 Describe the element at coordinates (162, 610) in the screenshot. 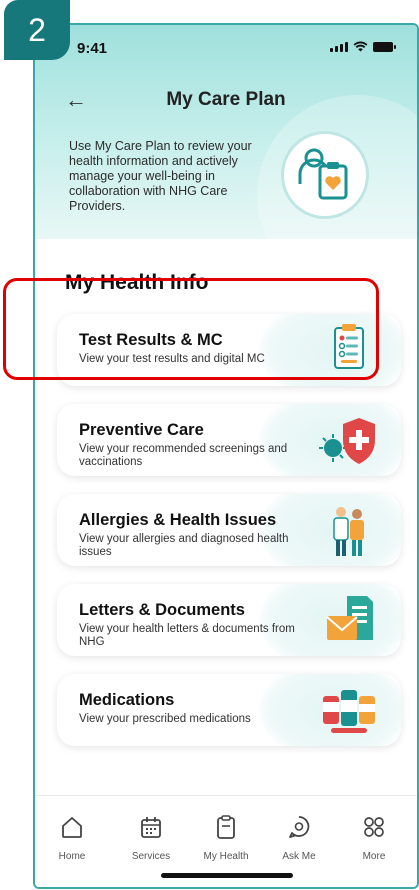

I see `card-title: Letters & Documents` at that location.